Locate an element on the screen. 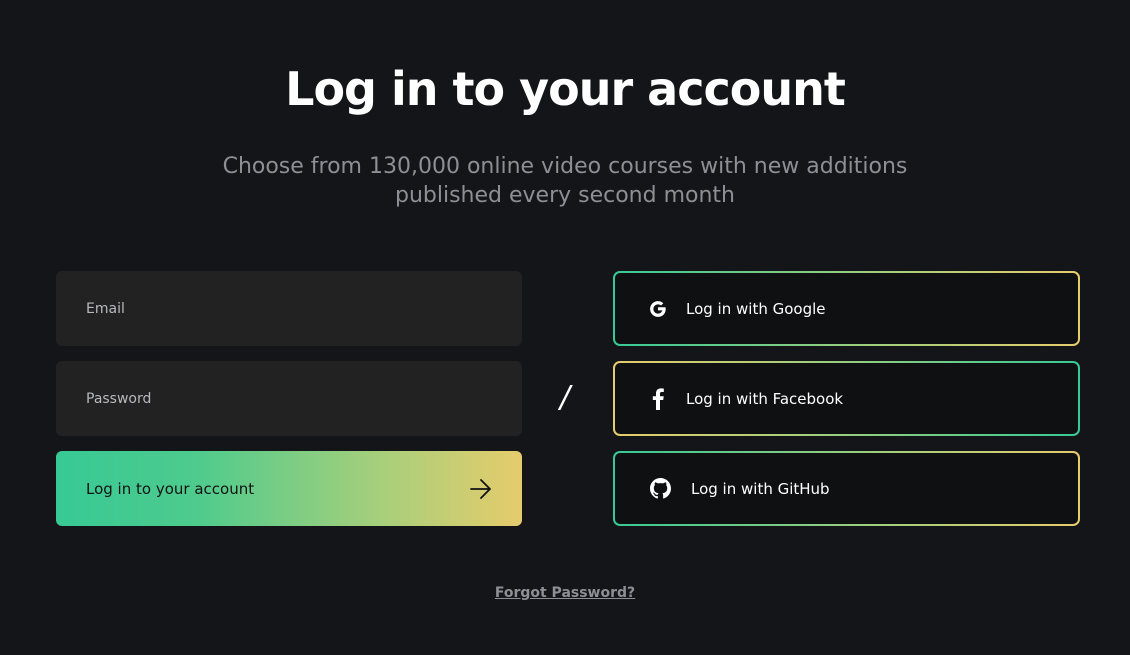  login-submit-button: Log in to your account is located at coordinates (289, 488).